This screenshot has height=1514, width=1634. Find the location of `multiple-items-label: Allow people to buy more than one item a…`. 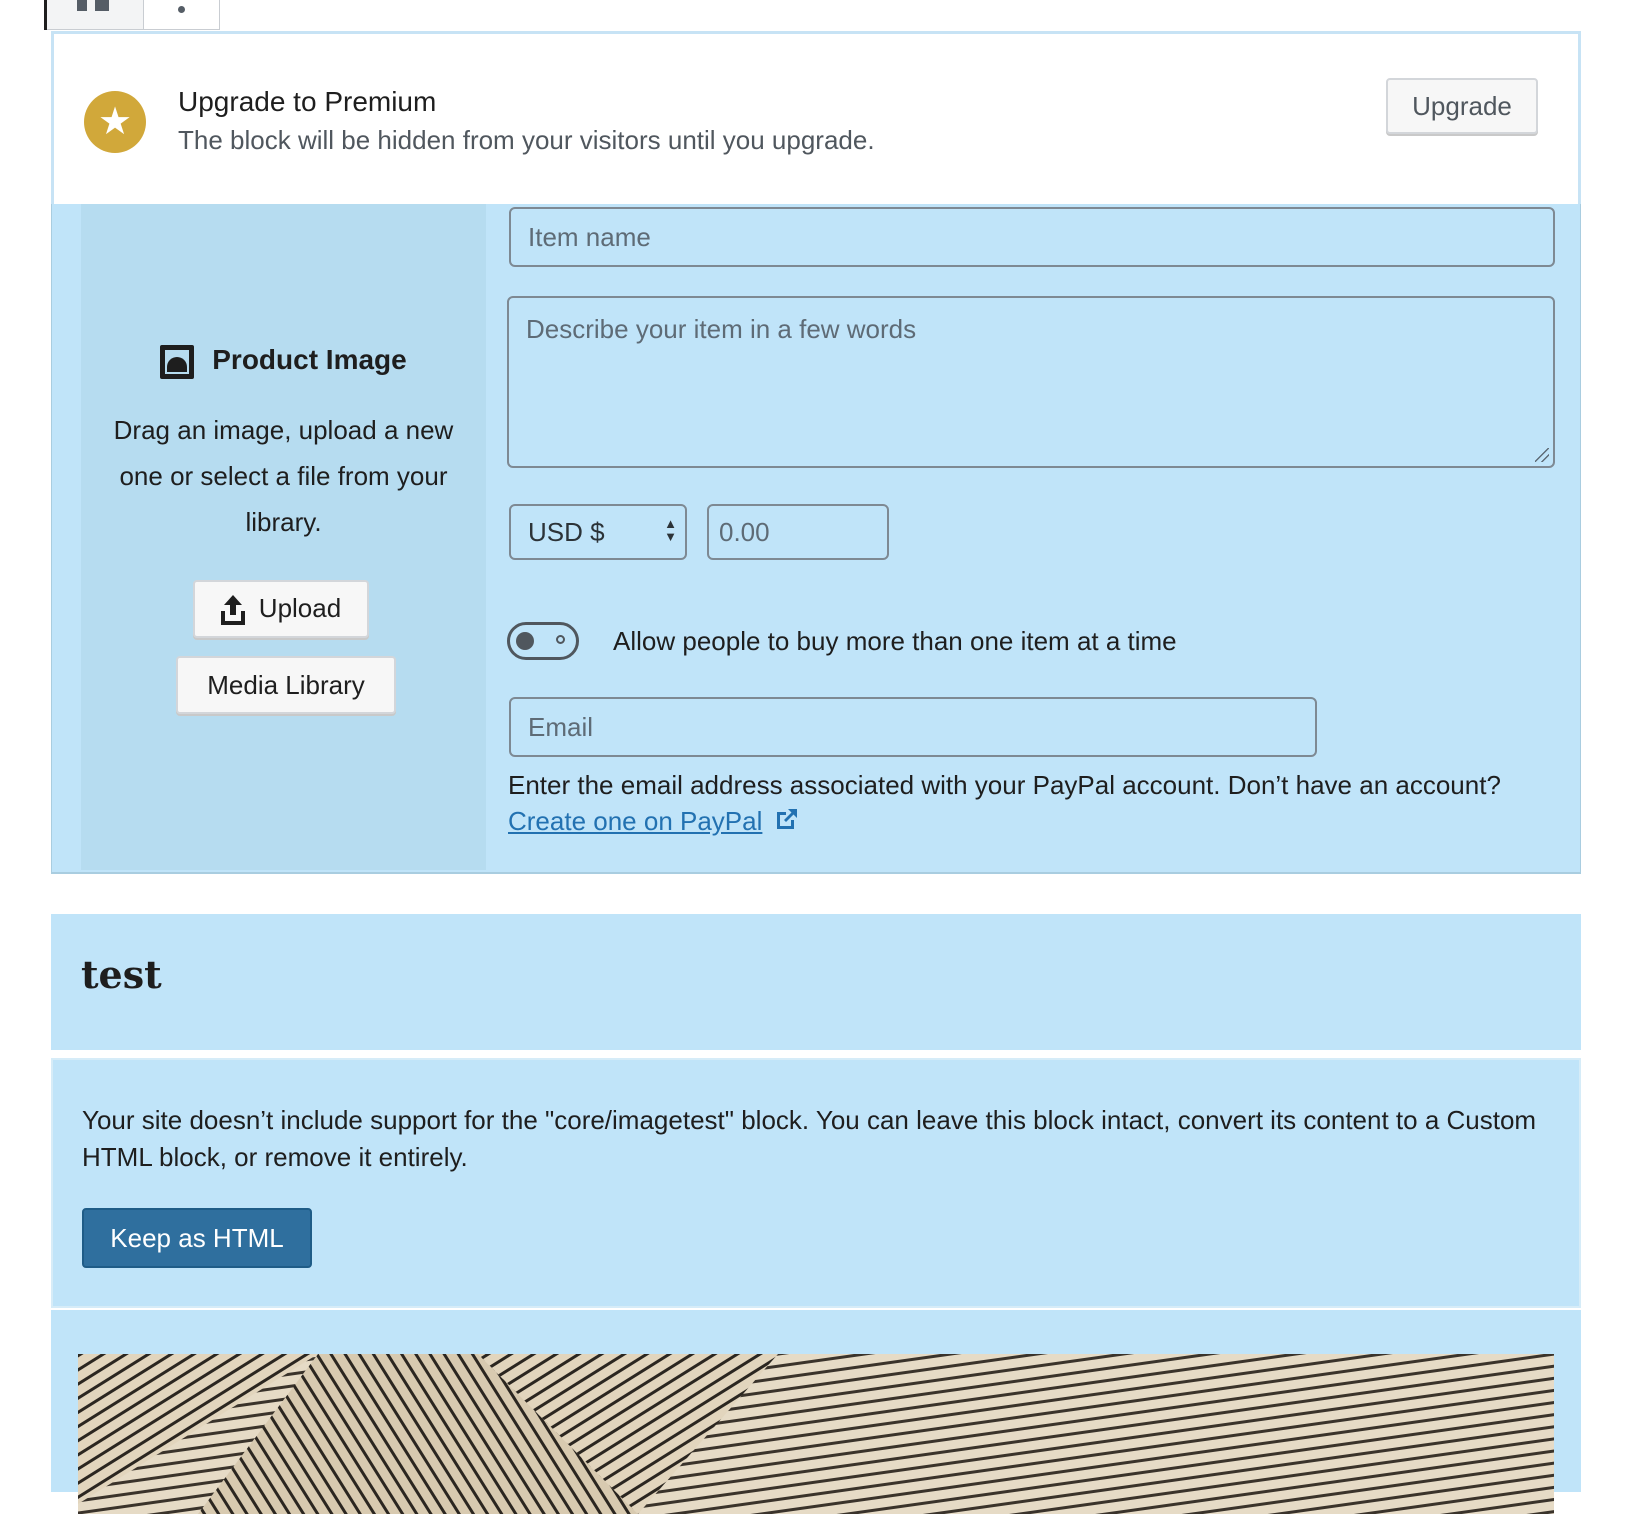

multiple-items-label: Allow people to buy more than one item a… is located at coordinates (895, 641).